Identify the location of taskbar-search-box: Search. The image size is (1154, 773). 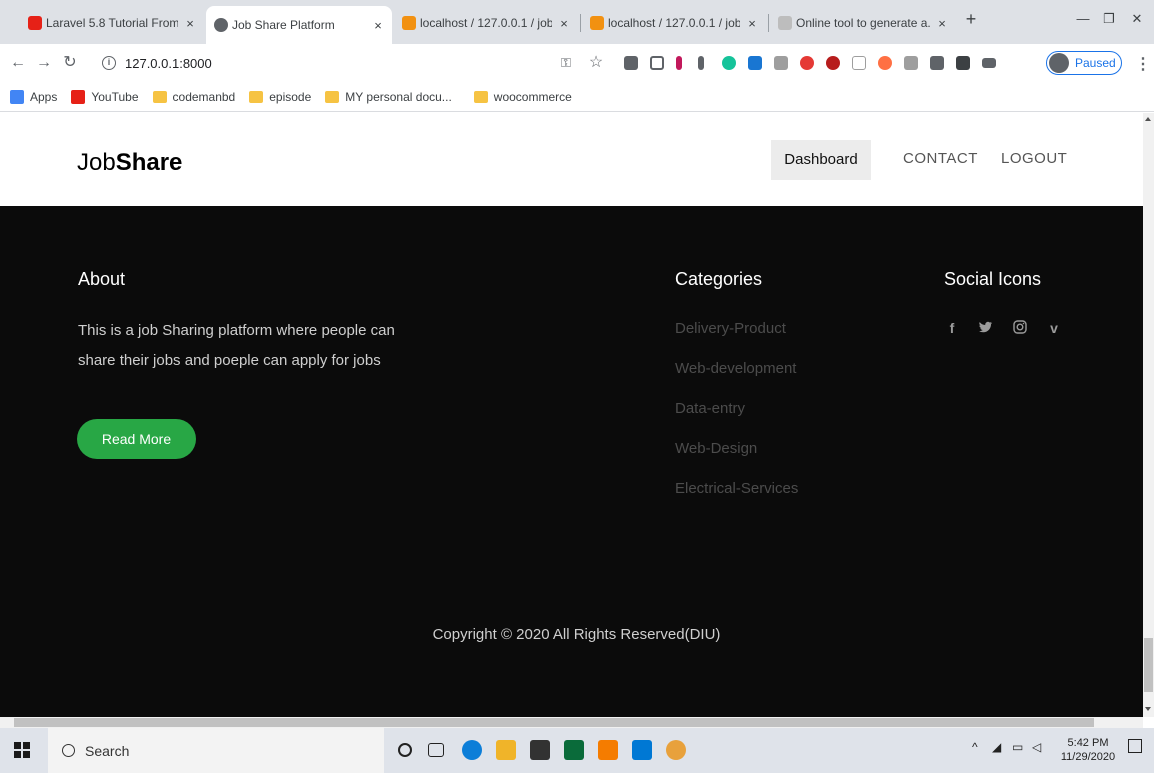
(216, 750).